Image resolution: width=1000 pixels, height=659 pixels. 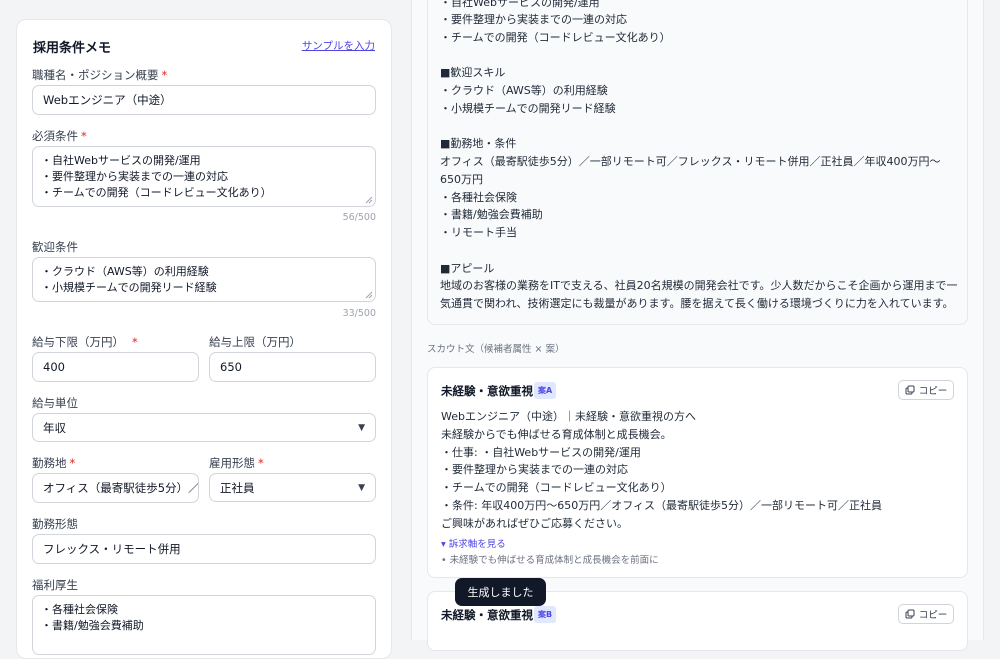 I want to click on jd-line: ・自社Webサービスの開発/運用, so click(x=520, y=4).